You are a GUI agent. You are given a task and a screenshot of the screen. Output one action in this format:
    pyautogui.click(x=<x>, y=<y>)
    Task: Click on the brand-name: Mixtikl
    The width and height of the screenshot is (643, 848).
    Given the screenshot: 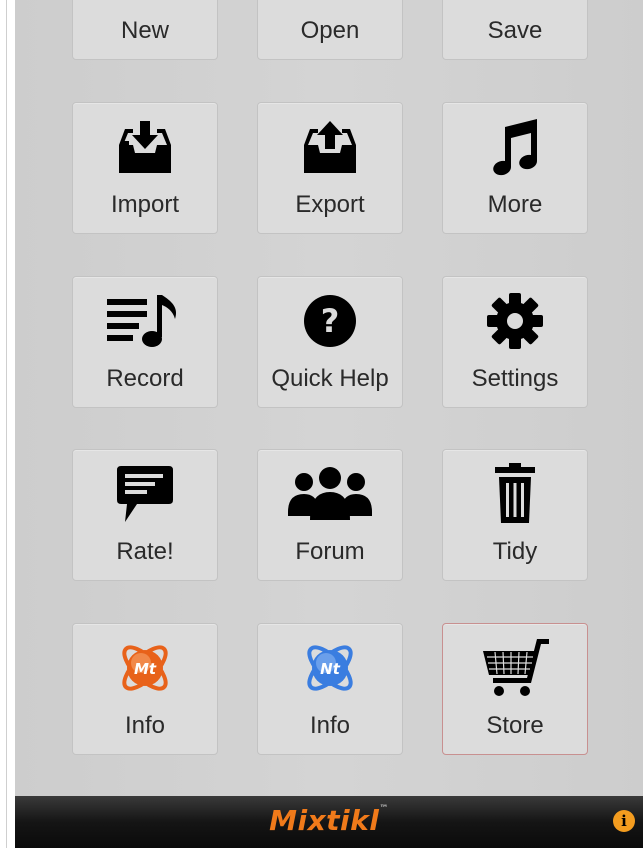 What is the action you would take?
    pyautogui.click(x=324, y=820)
    